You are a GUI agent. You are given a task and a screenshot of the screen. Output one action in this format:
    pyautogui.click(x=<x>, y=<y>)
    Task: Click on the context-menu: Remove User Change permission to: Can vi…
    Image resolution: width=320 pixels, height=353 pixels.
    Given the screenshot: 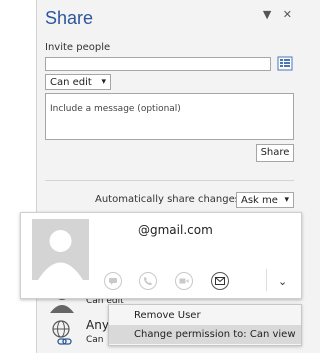 What is the action you would take?
    pyautogui.click(x=205, y=325)
    